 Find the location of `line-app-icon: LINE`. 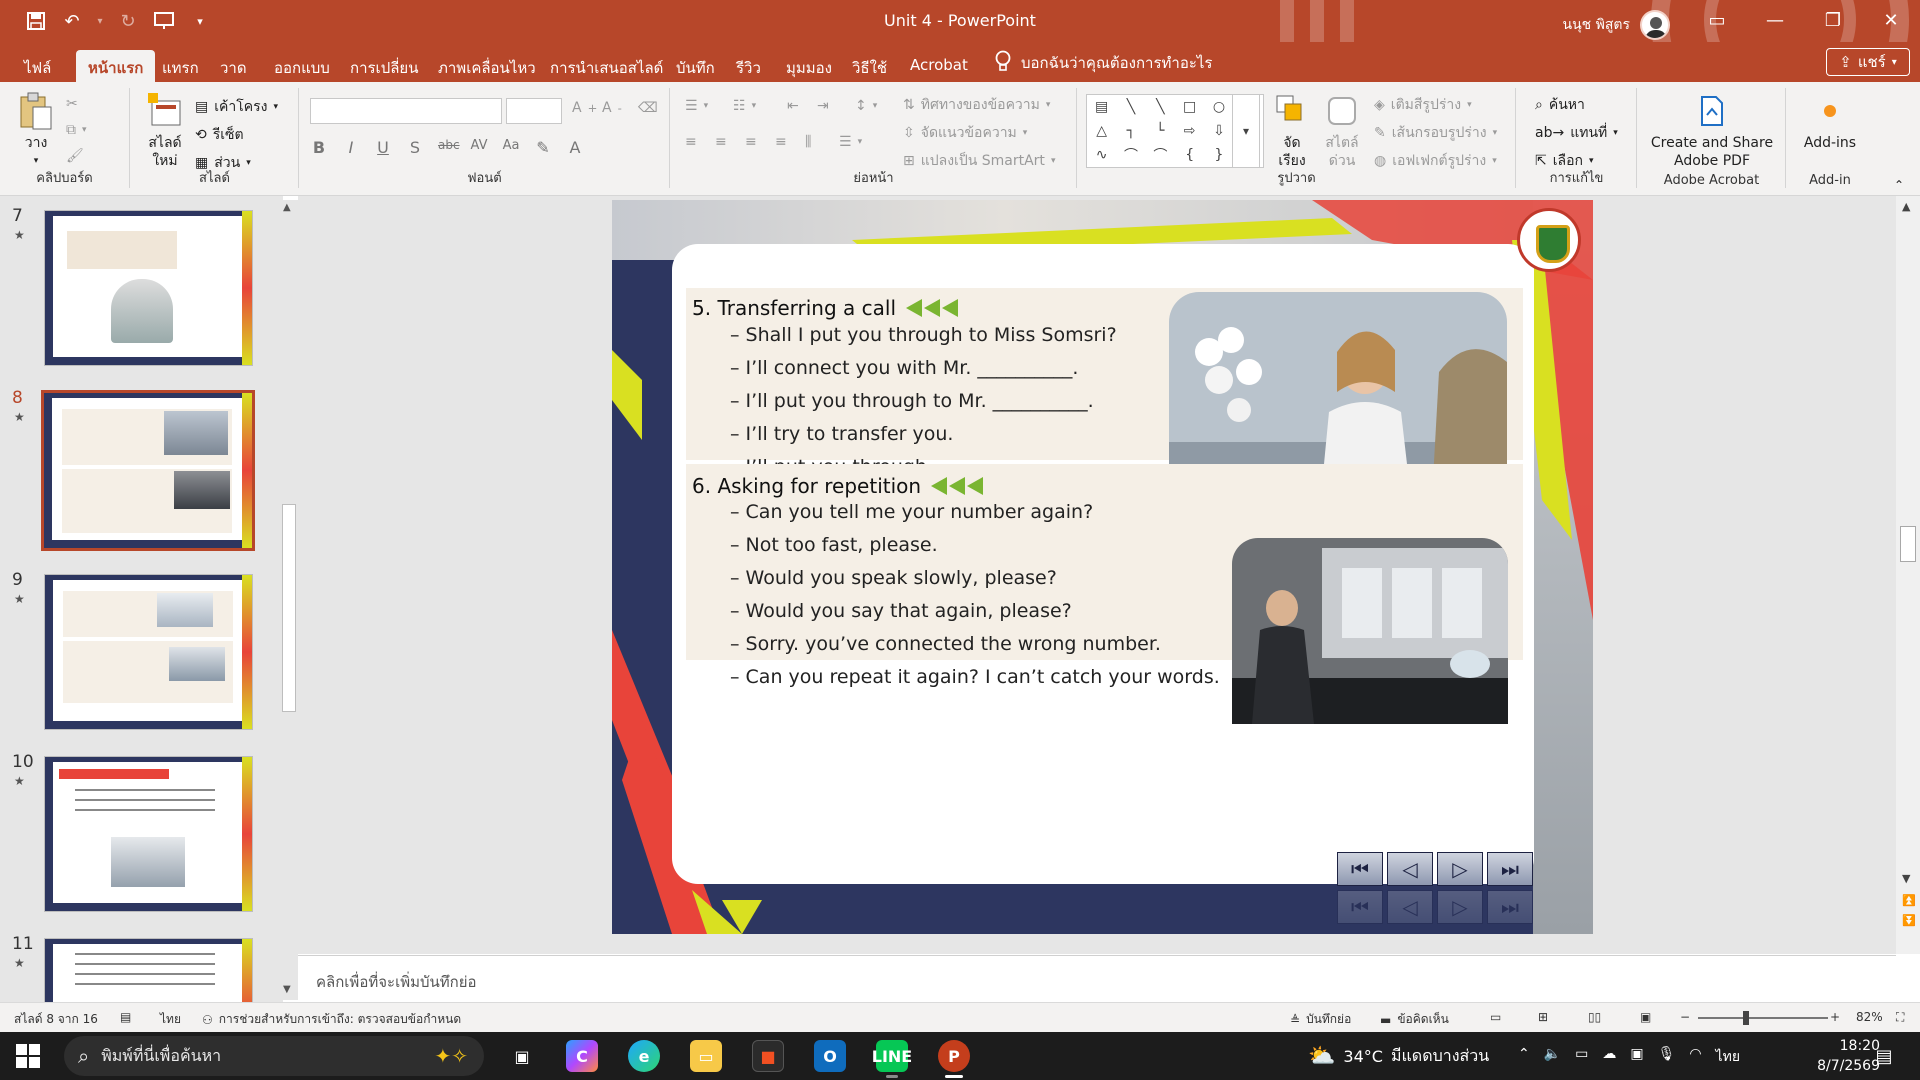

line-app-icon: LINE is located at coordinates (892, 1059).